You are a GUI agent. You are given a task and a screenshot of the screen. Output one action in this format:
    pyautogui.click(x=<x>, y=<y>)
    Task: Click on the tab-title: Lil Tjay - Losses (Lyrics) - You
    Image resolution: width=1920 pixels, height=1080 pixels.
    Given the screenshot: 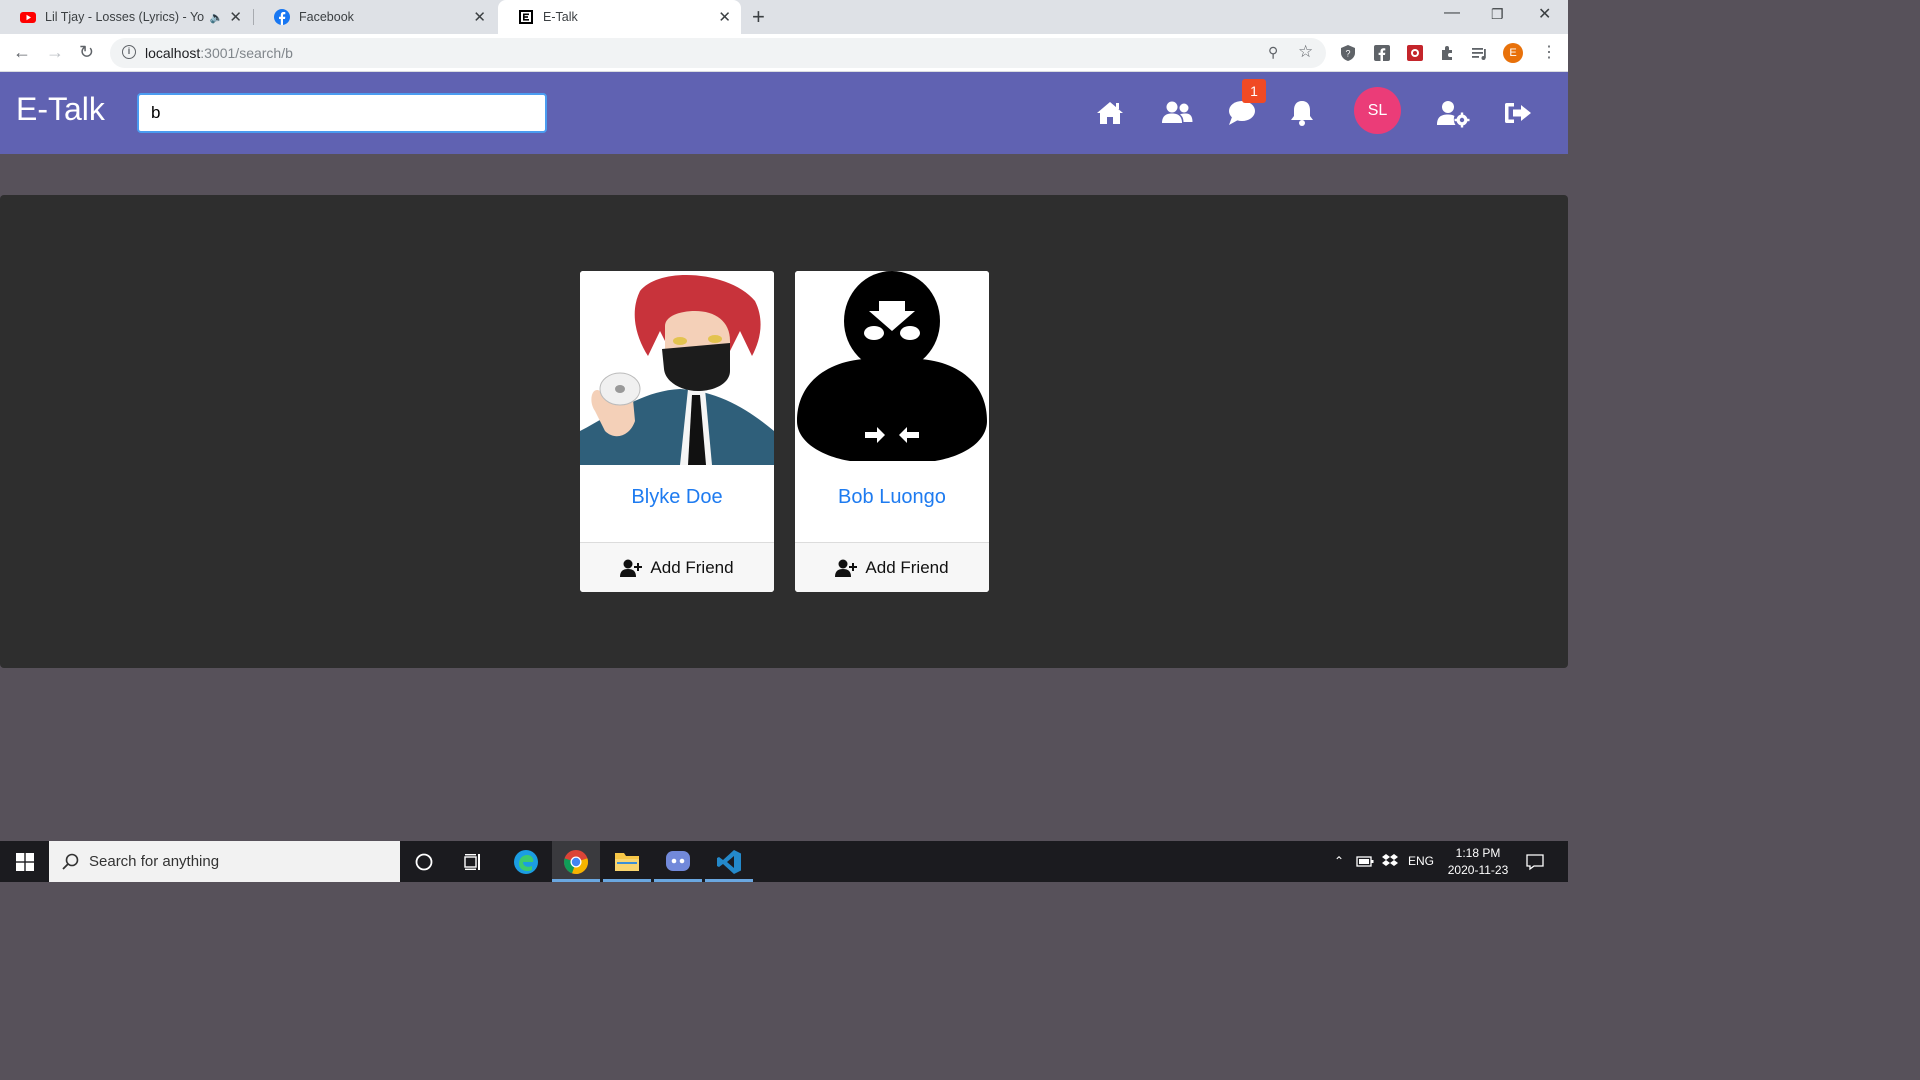 What is the action you would take?
    pyautogui.click(x=124, y=17)
    